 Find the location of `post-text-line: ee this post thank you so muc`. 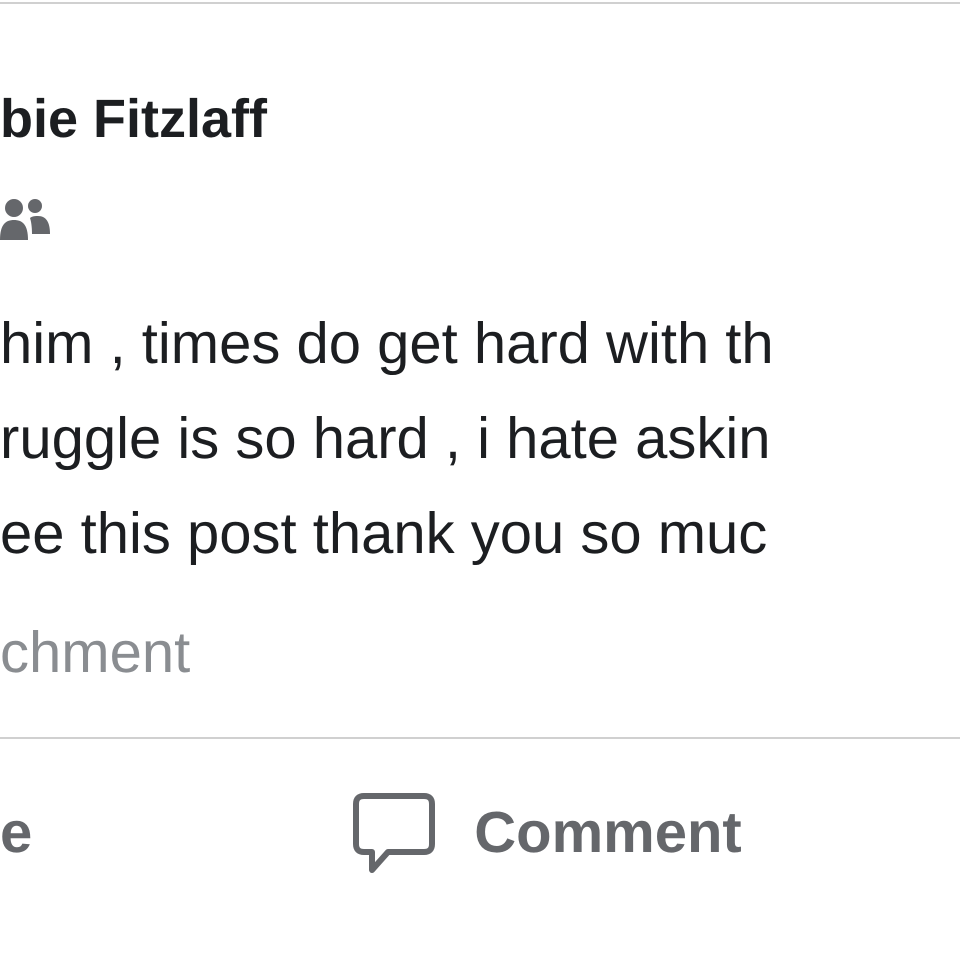

post-text-line: ee this post thank you so muc is located at coordinates (384, 534).